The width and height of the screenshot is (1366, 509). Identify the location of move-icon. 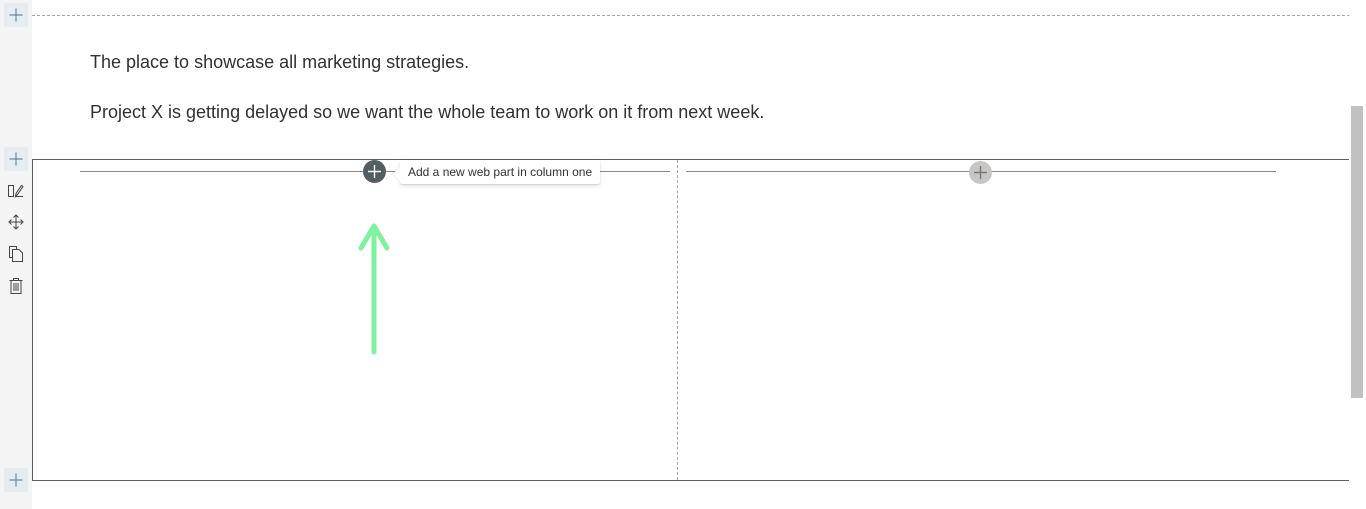
(16, 222).